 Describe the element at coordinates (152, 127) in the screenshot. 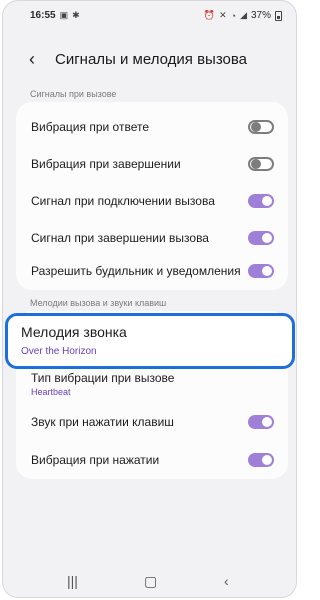

I see `list-item: Вибрация при ответе` at that location.